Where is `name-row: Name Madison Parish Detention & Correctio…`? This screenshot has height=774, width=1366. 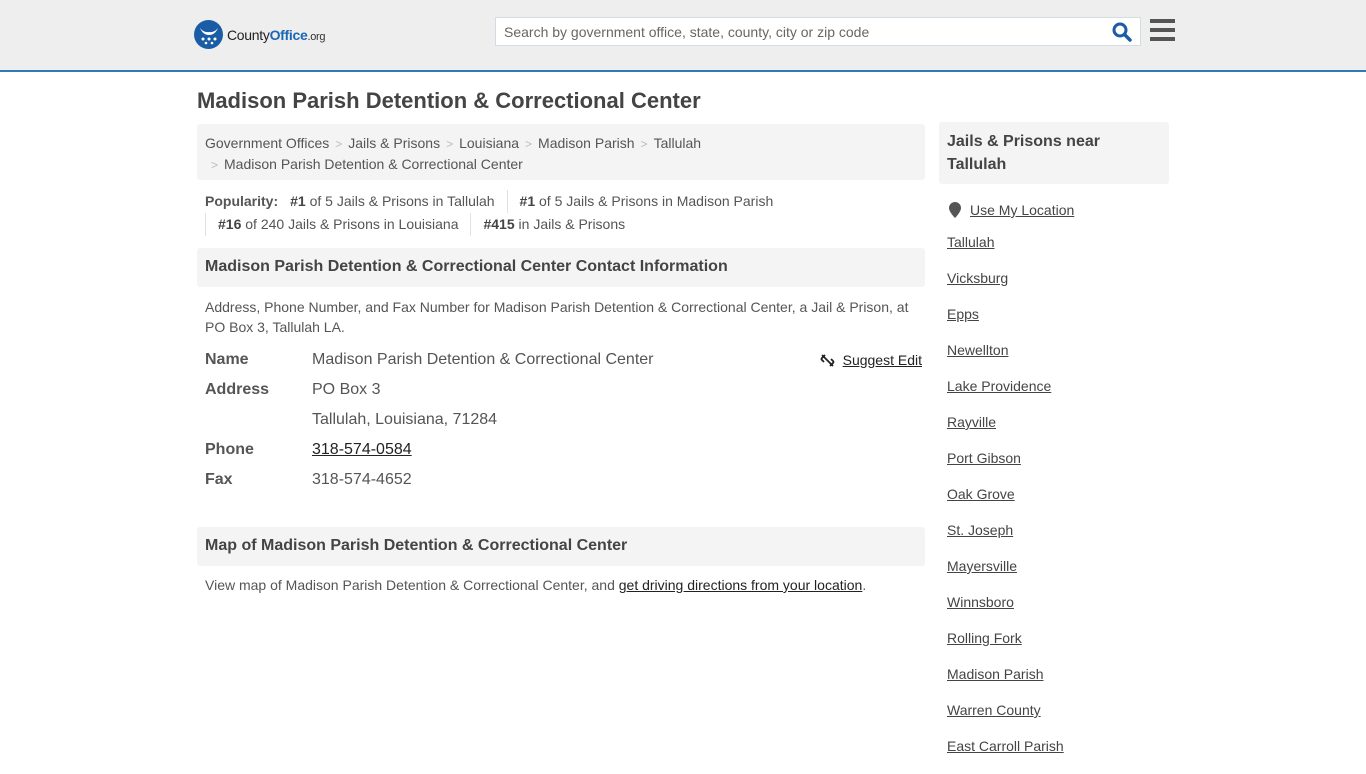 name-row: Name Madison Parish Detention & Correctio… is located at coordinates (565, 360).